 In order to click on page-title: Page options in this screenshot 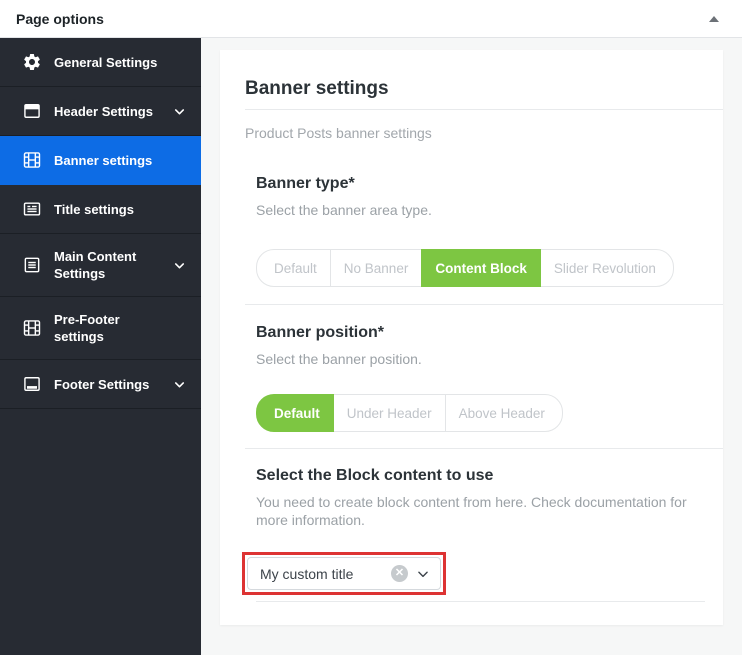, I will do `click(60, 18)`.